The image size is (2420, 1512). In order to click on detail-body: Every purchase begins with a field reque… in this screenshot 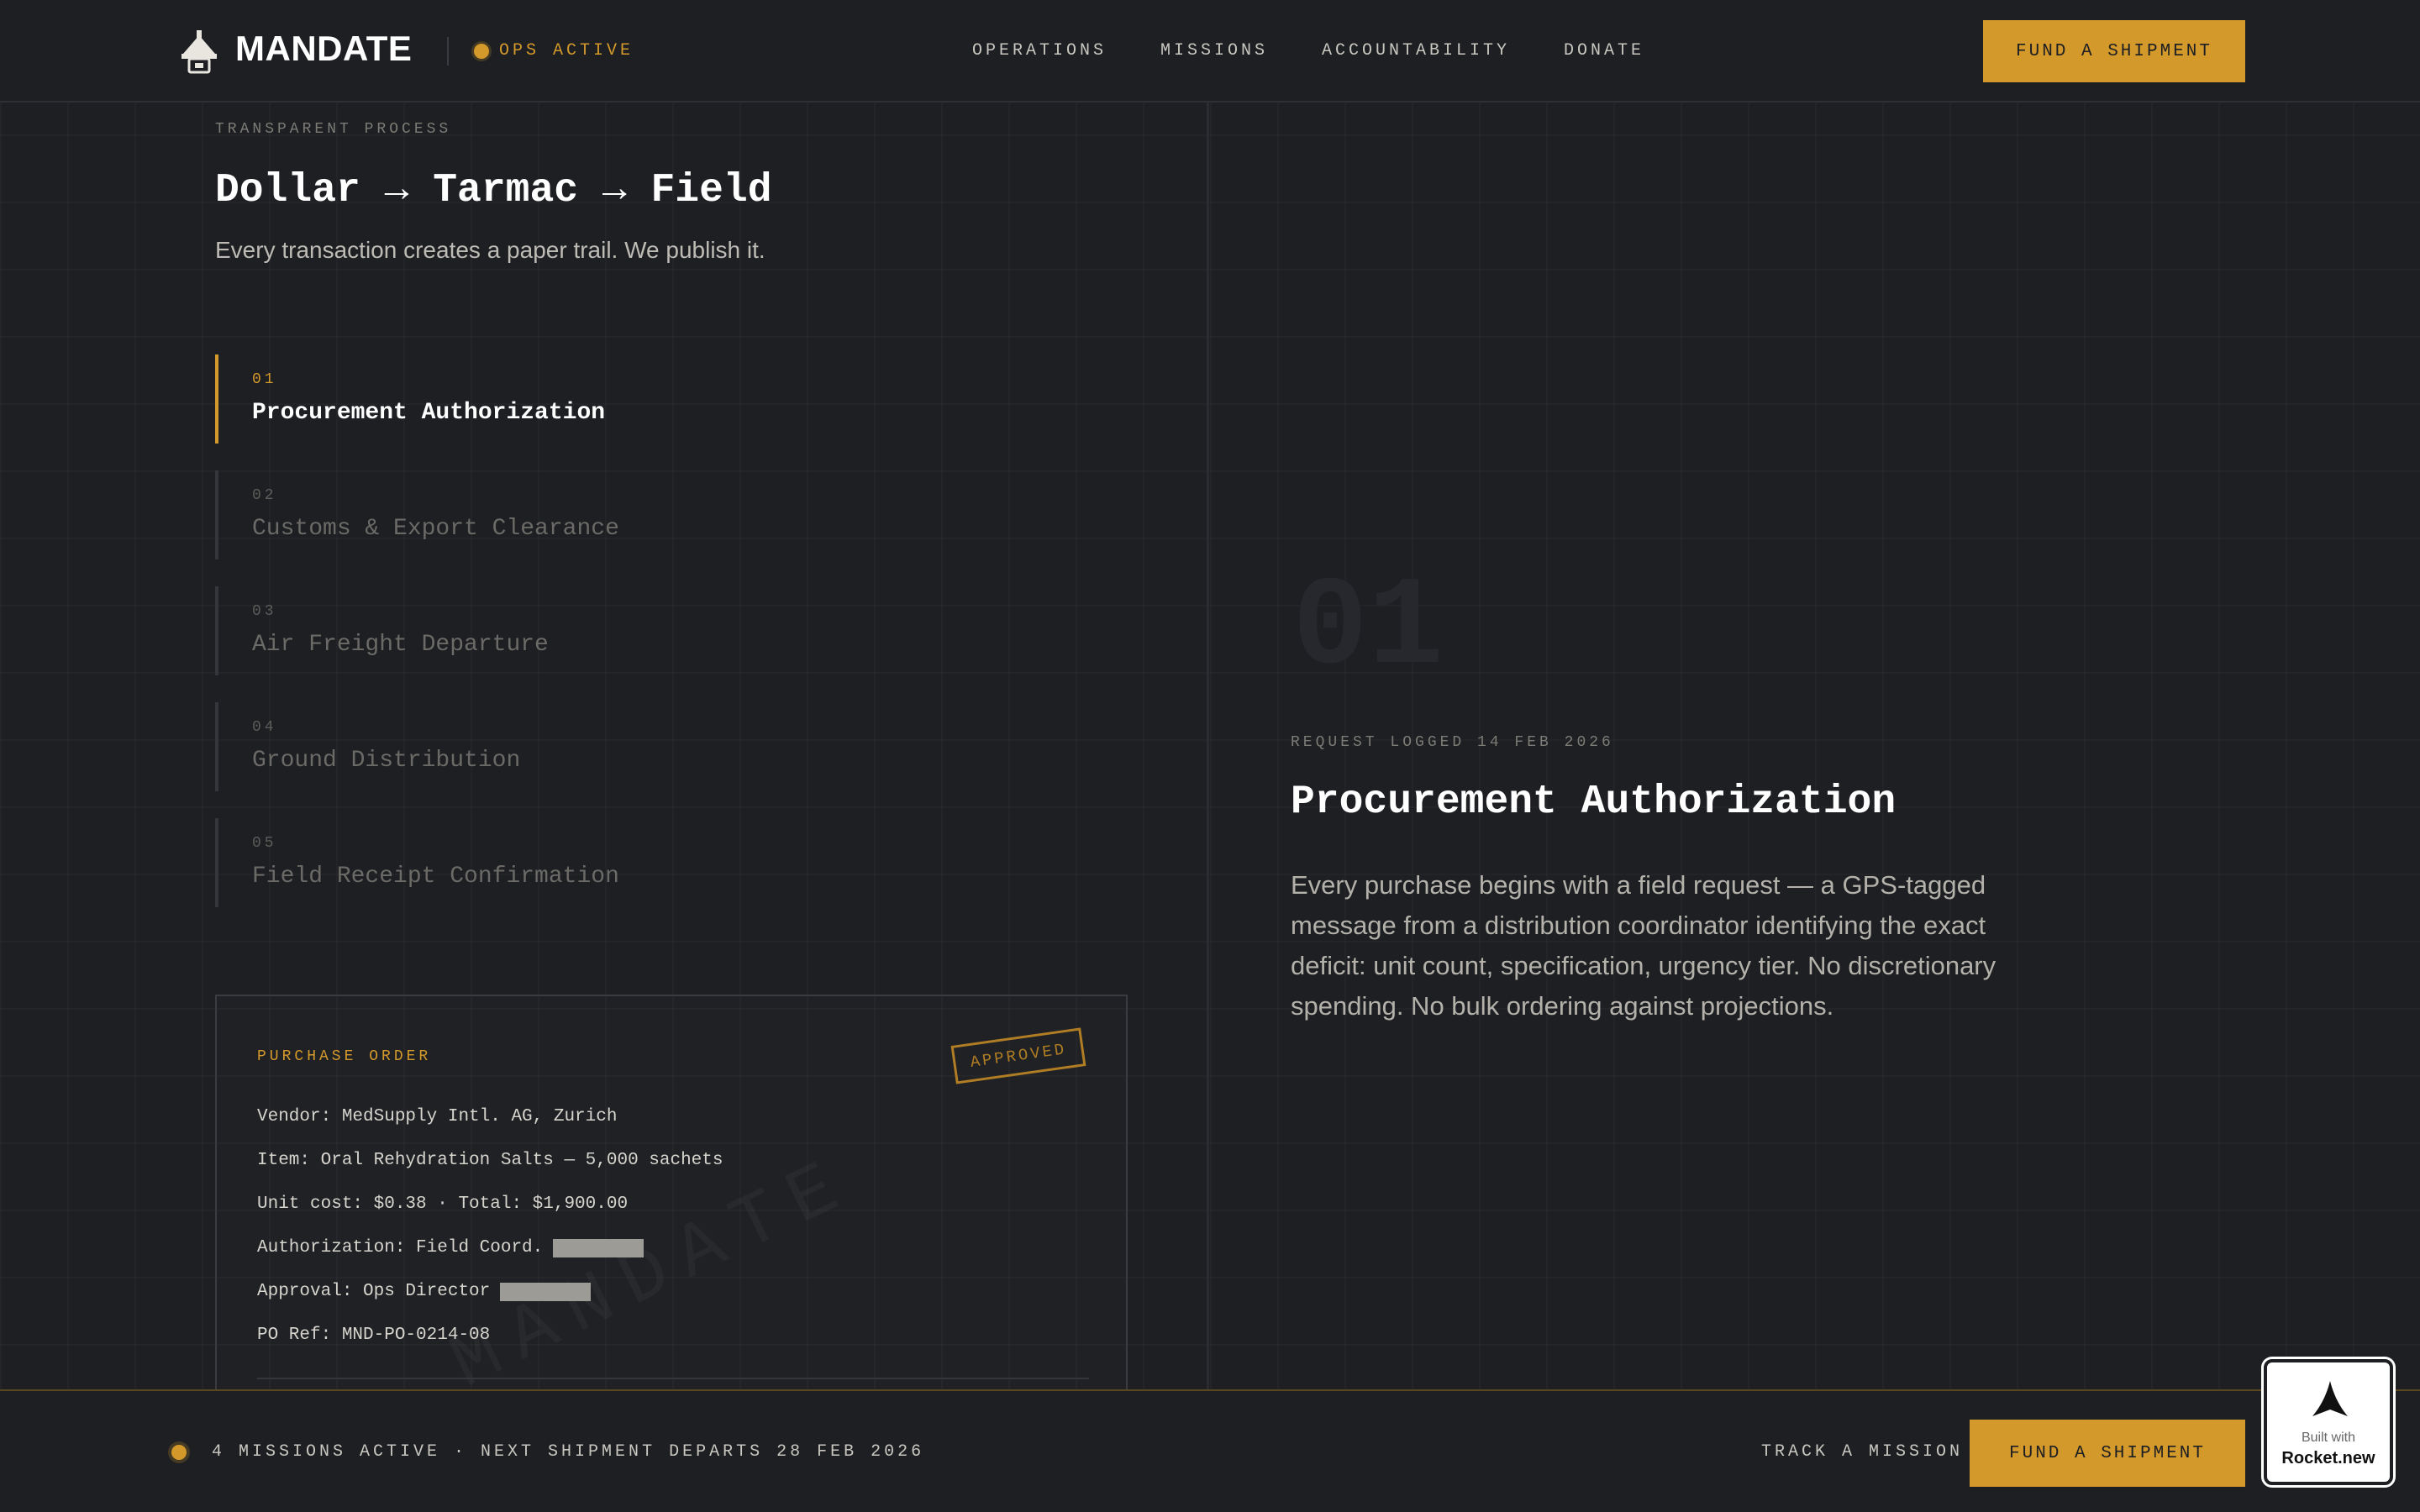, I will do `click(1644, 945)`.